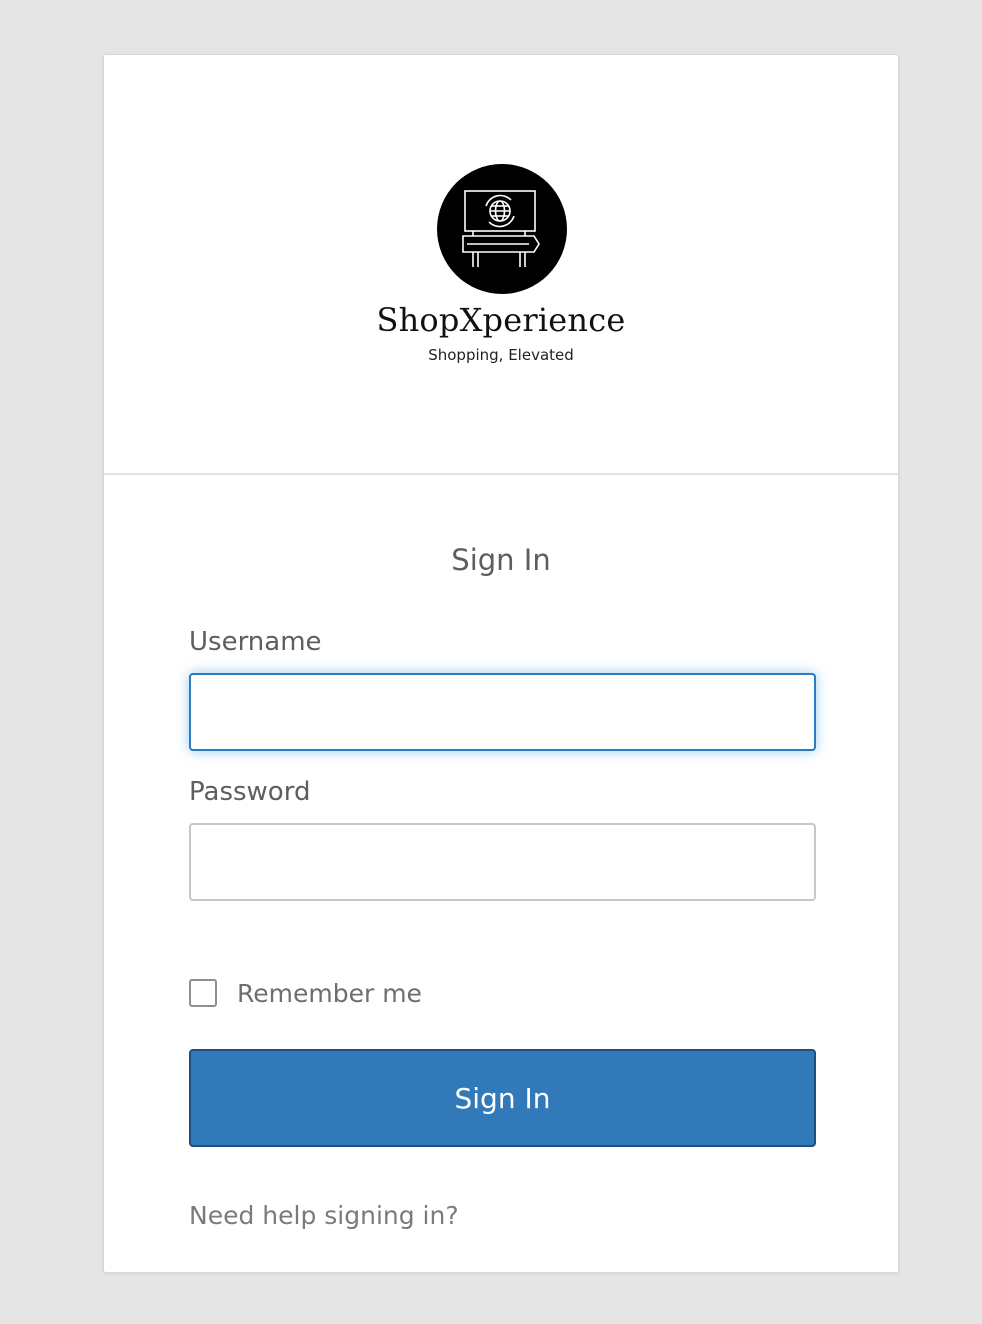  Describe the element at coordinates (501, 320) in the screenshot. I see `brand-name: ShopXperience` at that location.